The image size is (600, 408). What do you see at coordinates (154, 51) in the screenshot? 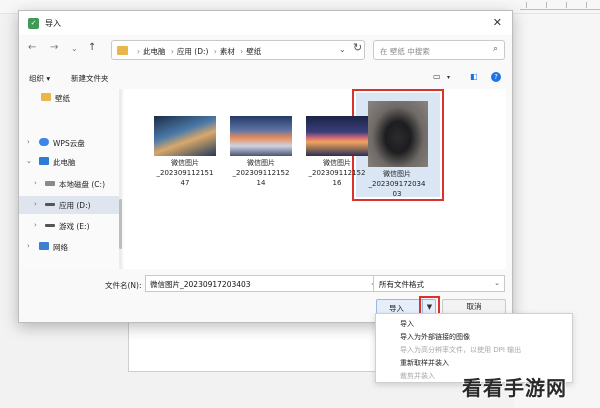
I see `breadcrumb-item: 此电脑` at bounding box center [154, 51].